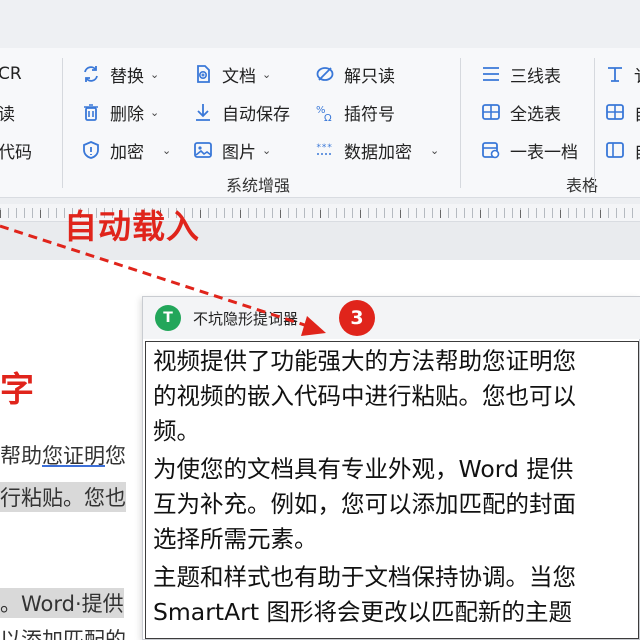 The image size is (640, 640). I want to click on document-button: 文档 ⌄, so click(231, 74).